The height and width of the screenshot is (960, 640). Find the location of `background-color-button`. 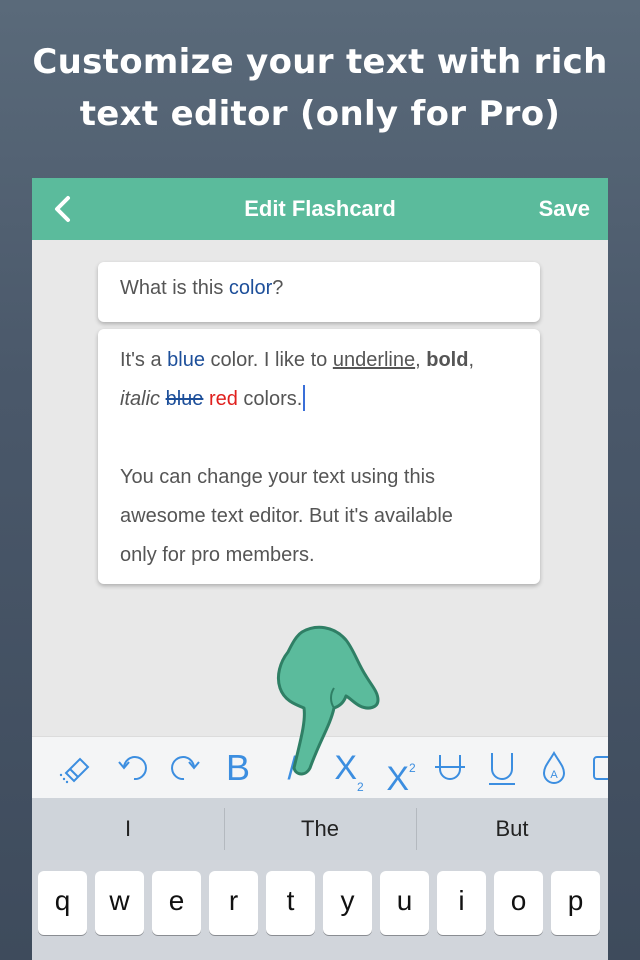

background-color-button is located at coordinates (598, 768).